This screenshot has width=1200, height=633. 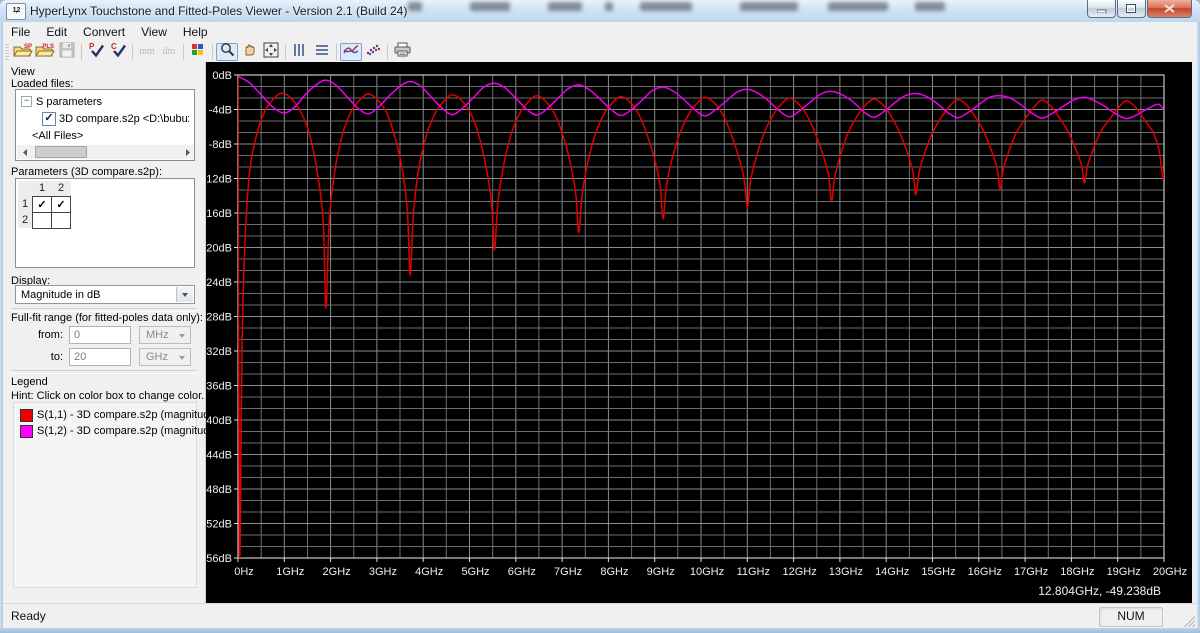 What do you see at coordinates (402, 51) in the screenshot?
I see `print-button` at bounding box center [402, 51].